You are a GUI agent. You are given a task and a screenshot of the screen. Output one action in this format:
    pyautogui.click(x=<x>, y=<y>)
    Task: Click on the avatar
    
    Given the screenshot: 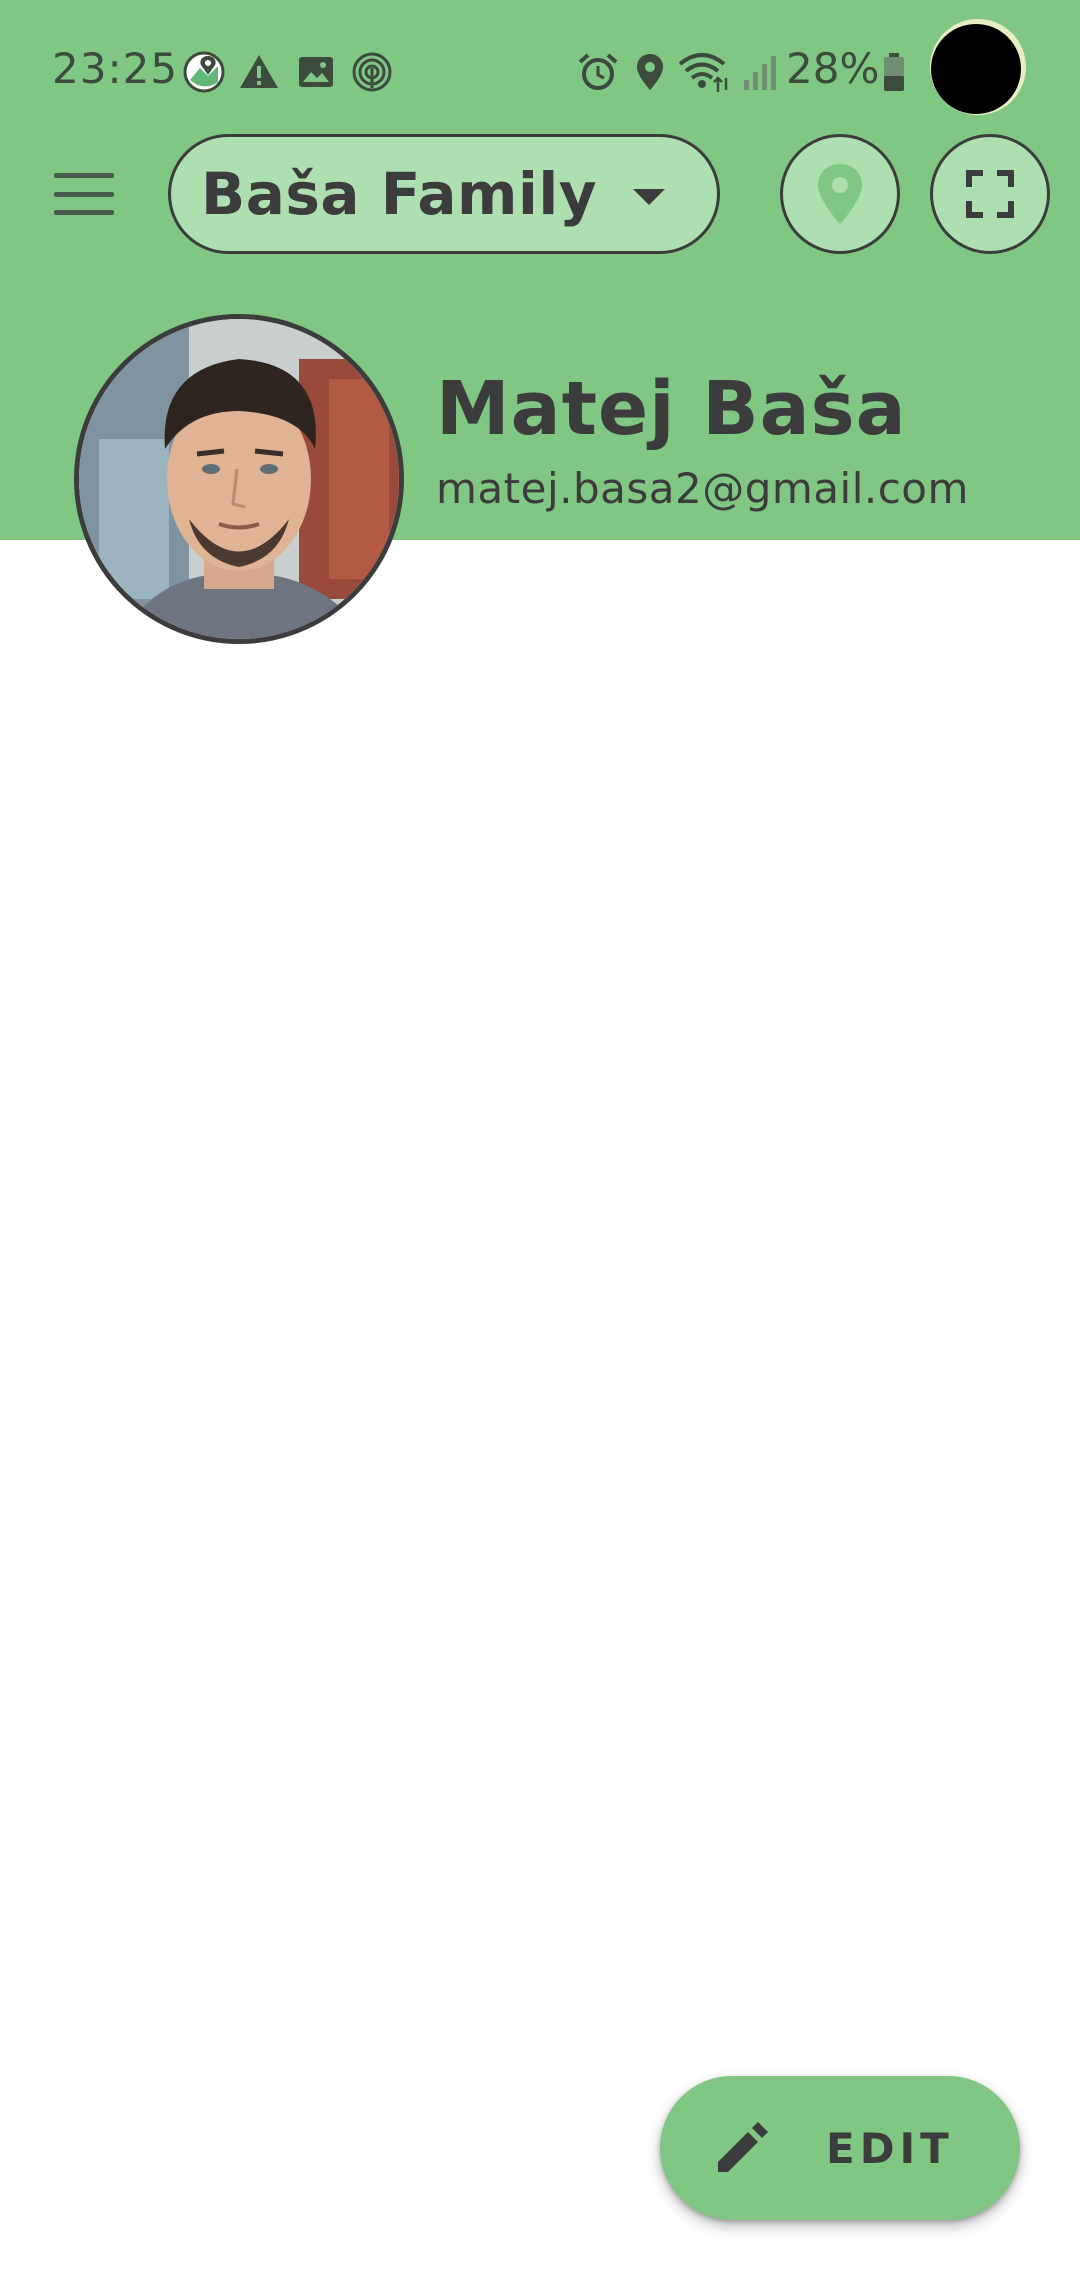 What is the action you would take?
    pyautogui.click(x=239, y=479)
    